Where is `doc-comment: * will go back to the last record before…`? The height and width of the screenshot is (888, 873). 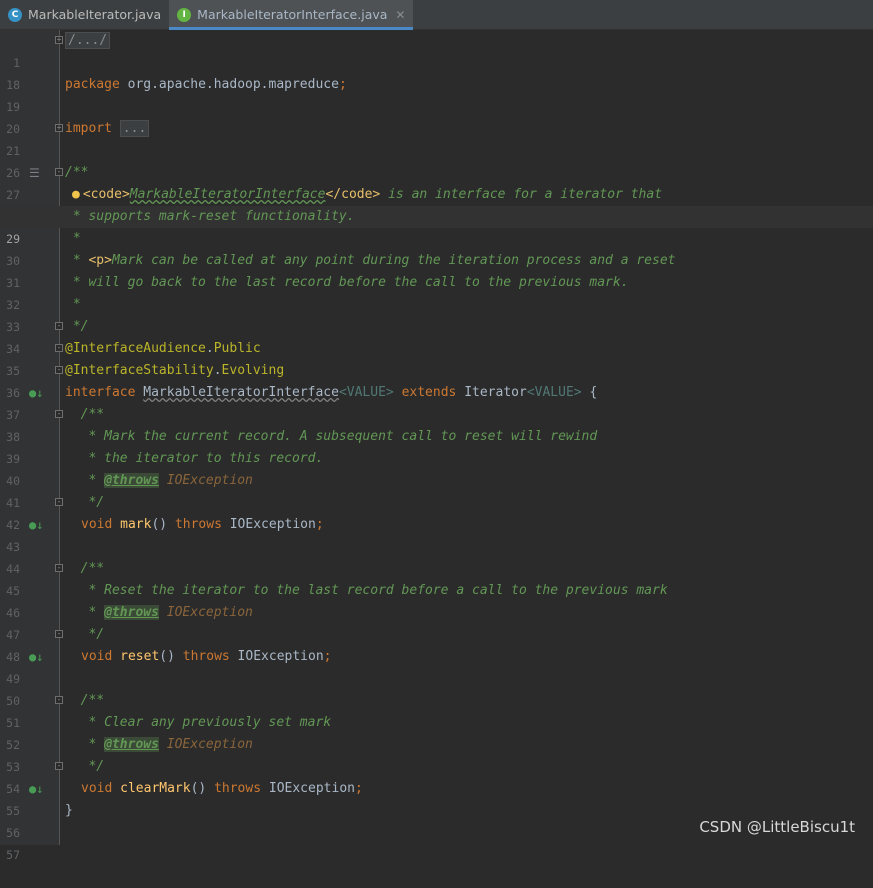
doc-comment: * will go back to the last record before… is located at coordinates (347, 282).